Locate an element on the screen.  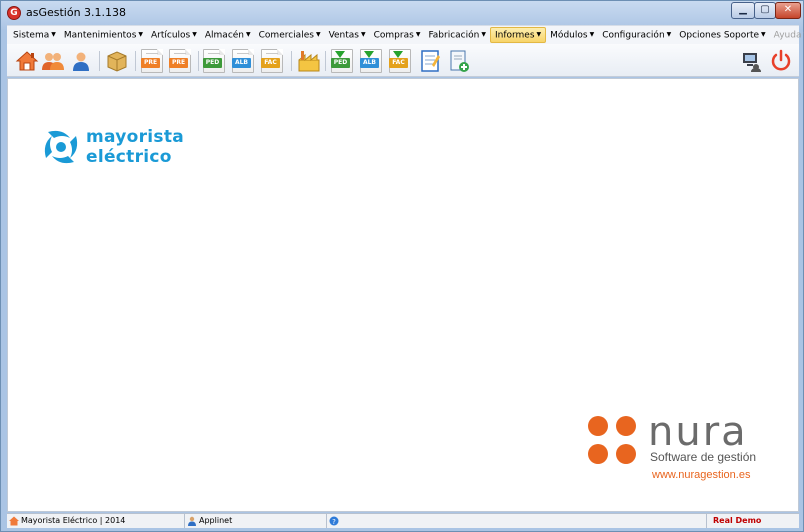
menu-configuracion: Configuración ▼ is located at coordinates (636, 35).